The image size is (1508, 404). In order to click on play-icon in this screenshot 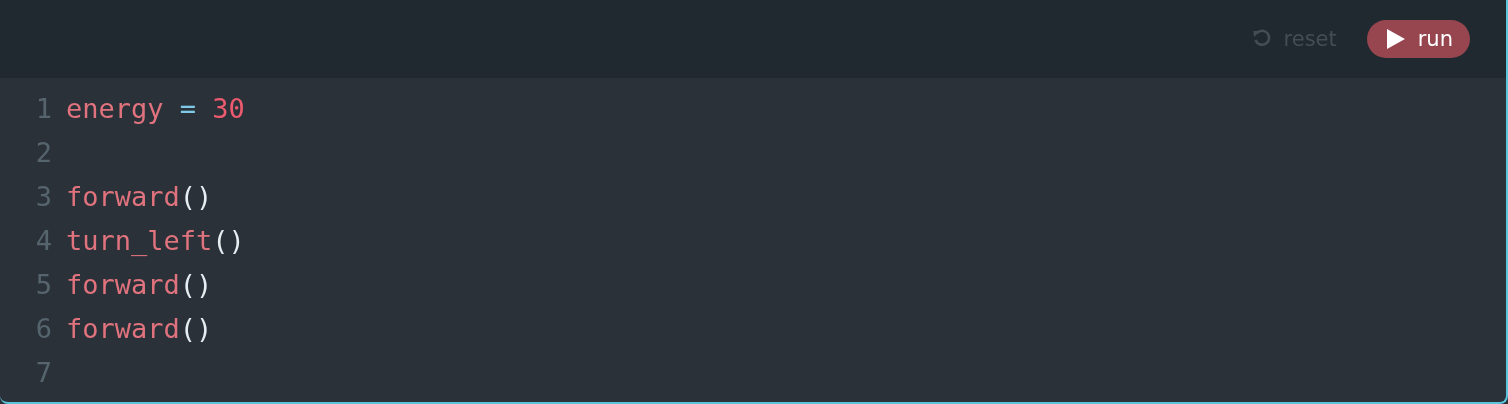, I will do `click(1395, 39)`.